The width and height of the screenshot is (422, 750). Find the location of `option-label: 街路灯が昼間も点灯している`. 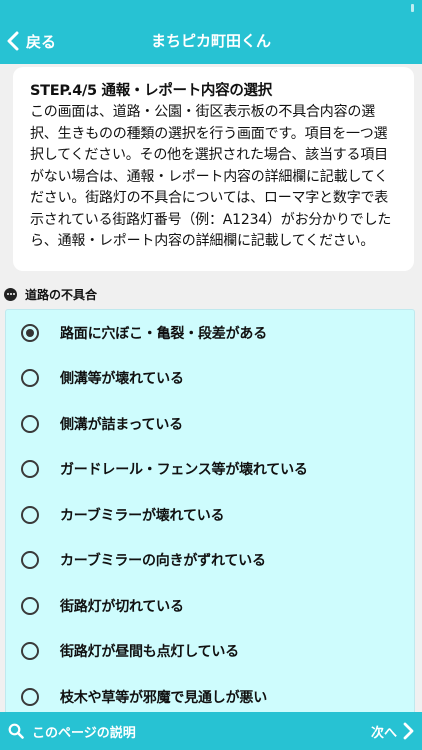

option-label: 街路灯が昼間も点灯している is located at coordinates (149, 652).